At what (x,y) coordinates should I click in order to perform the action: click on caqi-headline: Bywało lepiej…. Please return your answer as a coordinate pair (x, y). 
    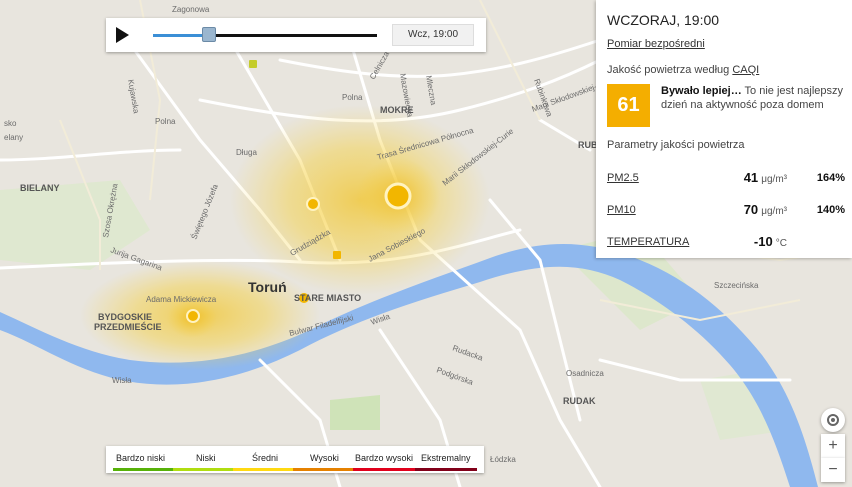
    Looking at the image, I should click on (701, 91).